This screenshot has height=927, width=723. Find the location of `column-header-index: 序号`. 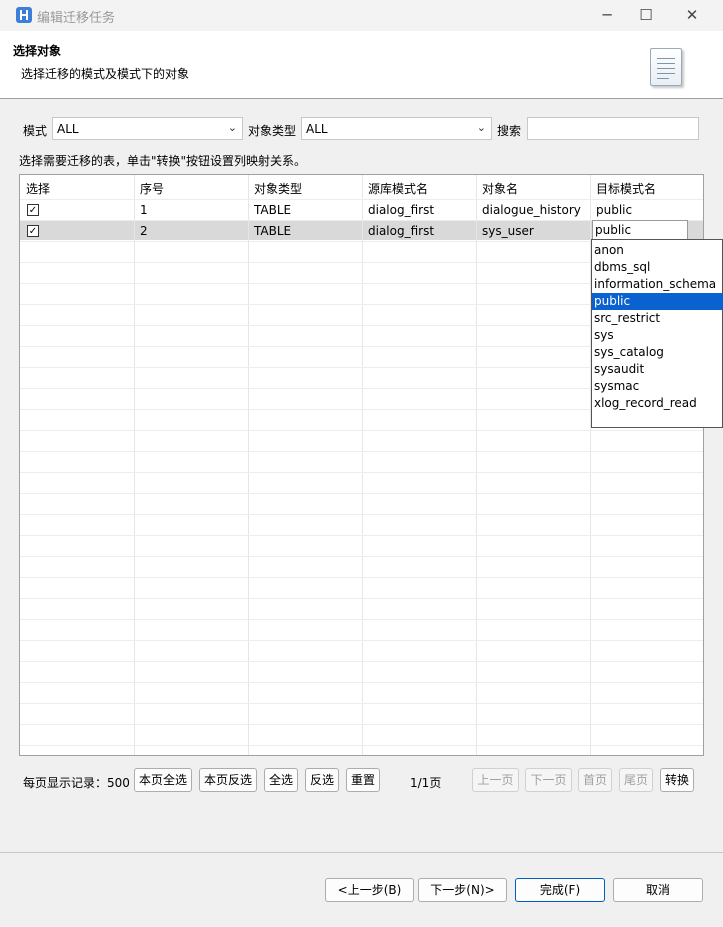

column-header-index: 序号 is located at coordinates (152, 188).